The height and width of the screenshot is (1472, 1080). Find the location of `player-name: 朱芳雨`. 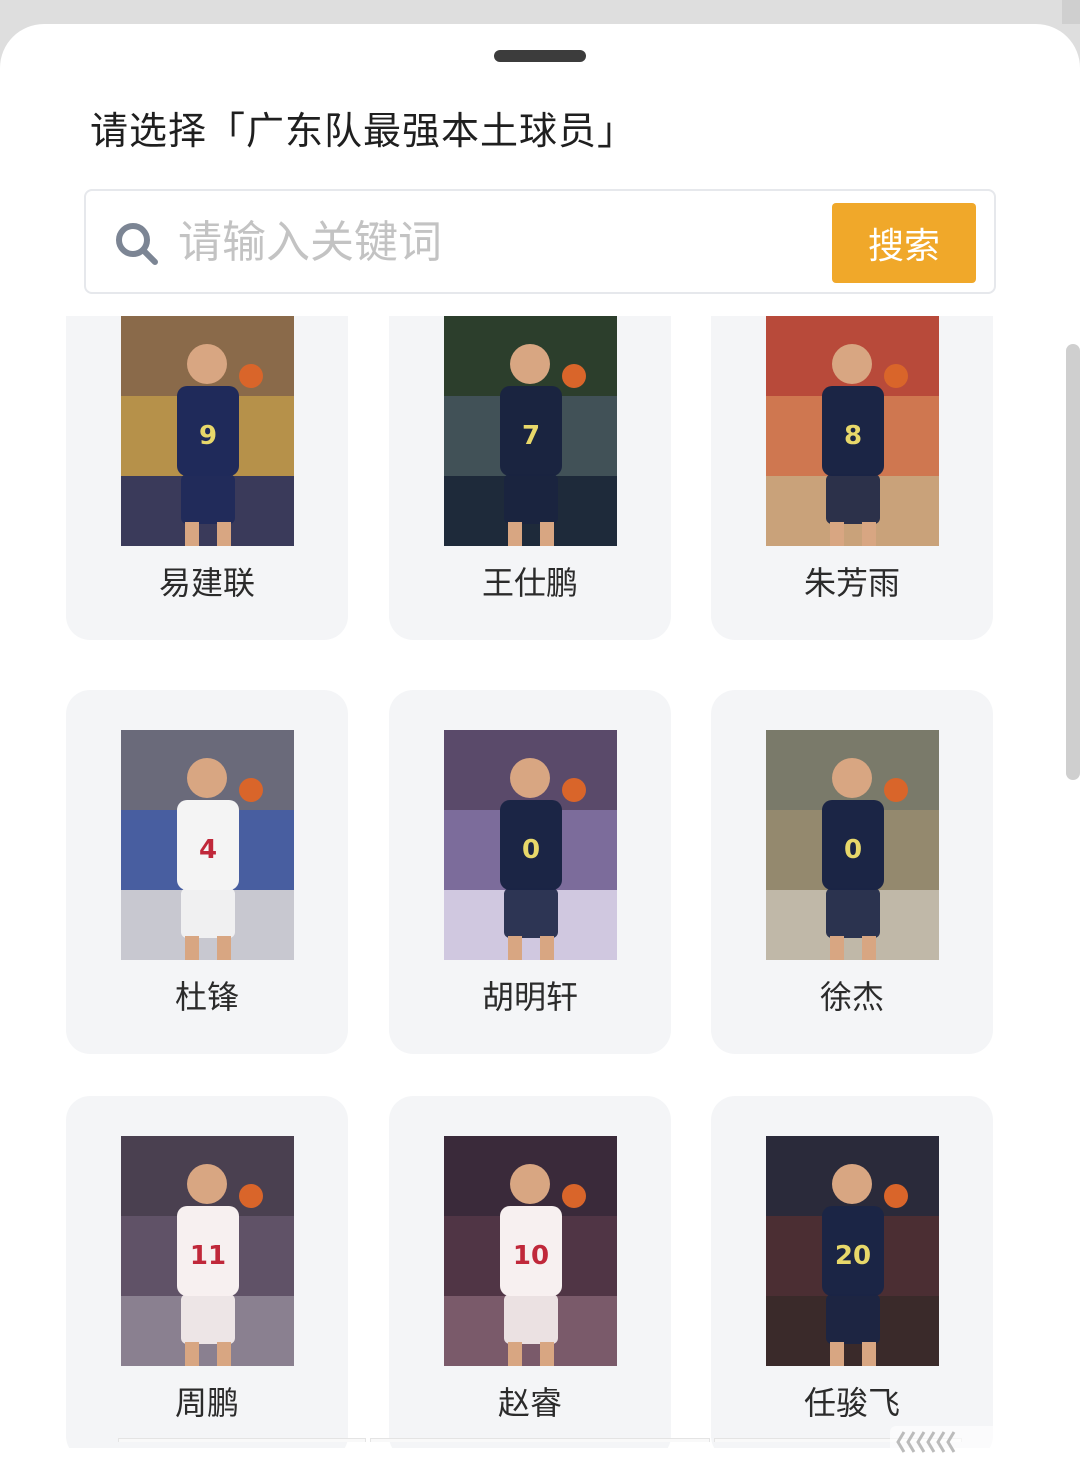

player-name: 朱芳雨 is located at coordinates (851, 583).